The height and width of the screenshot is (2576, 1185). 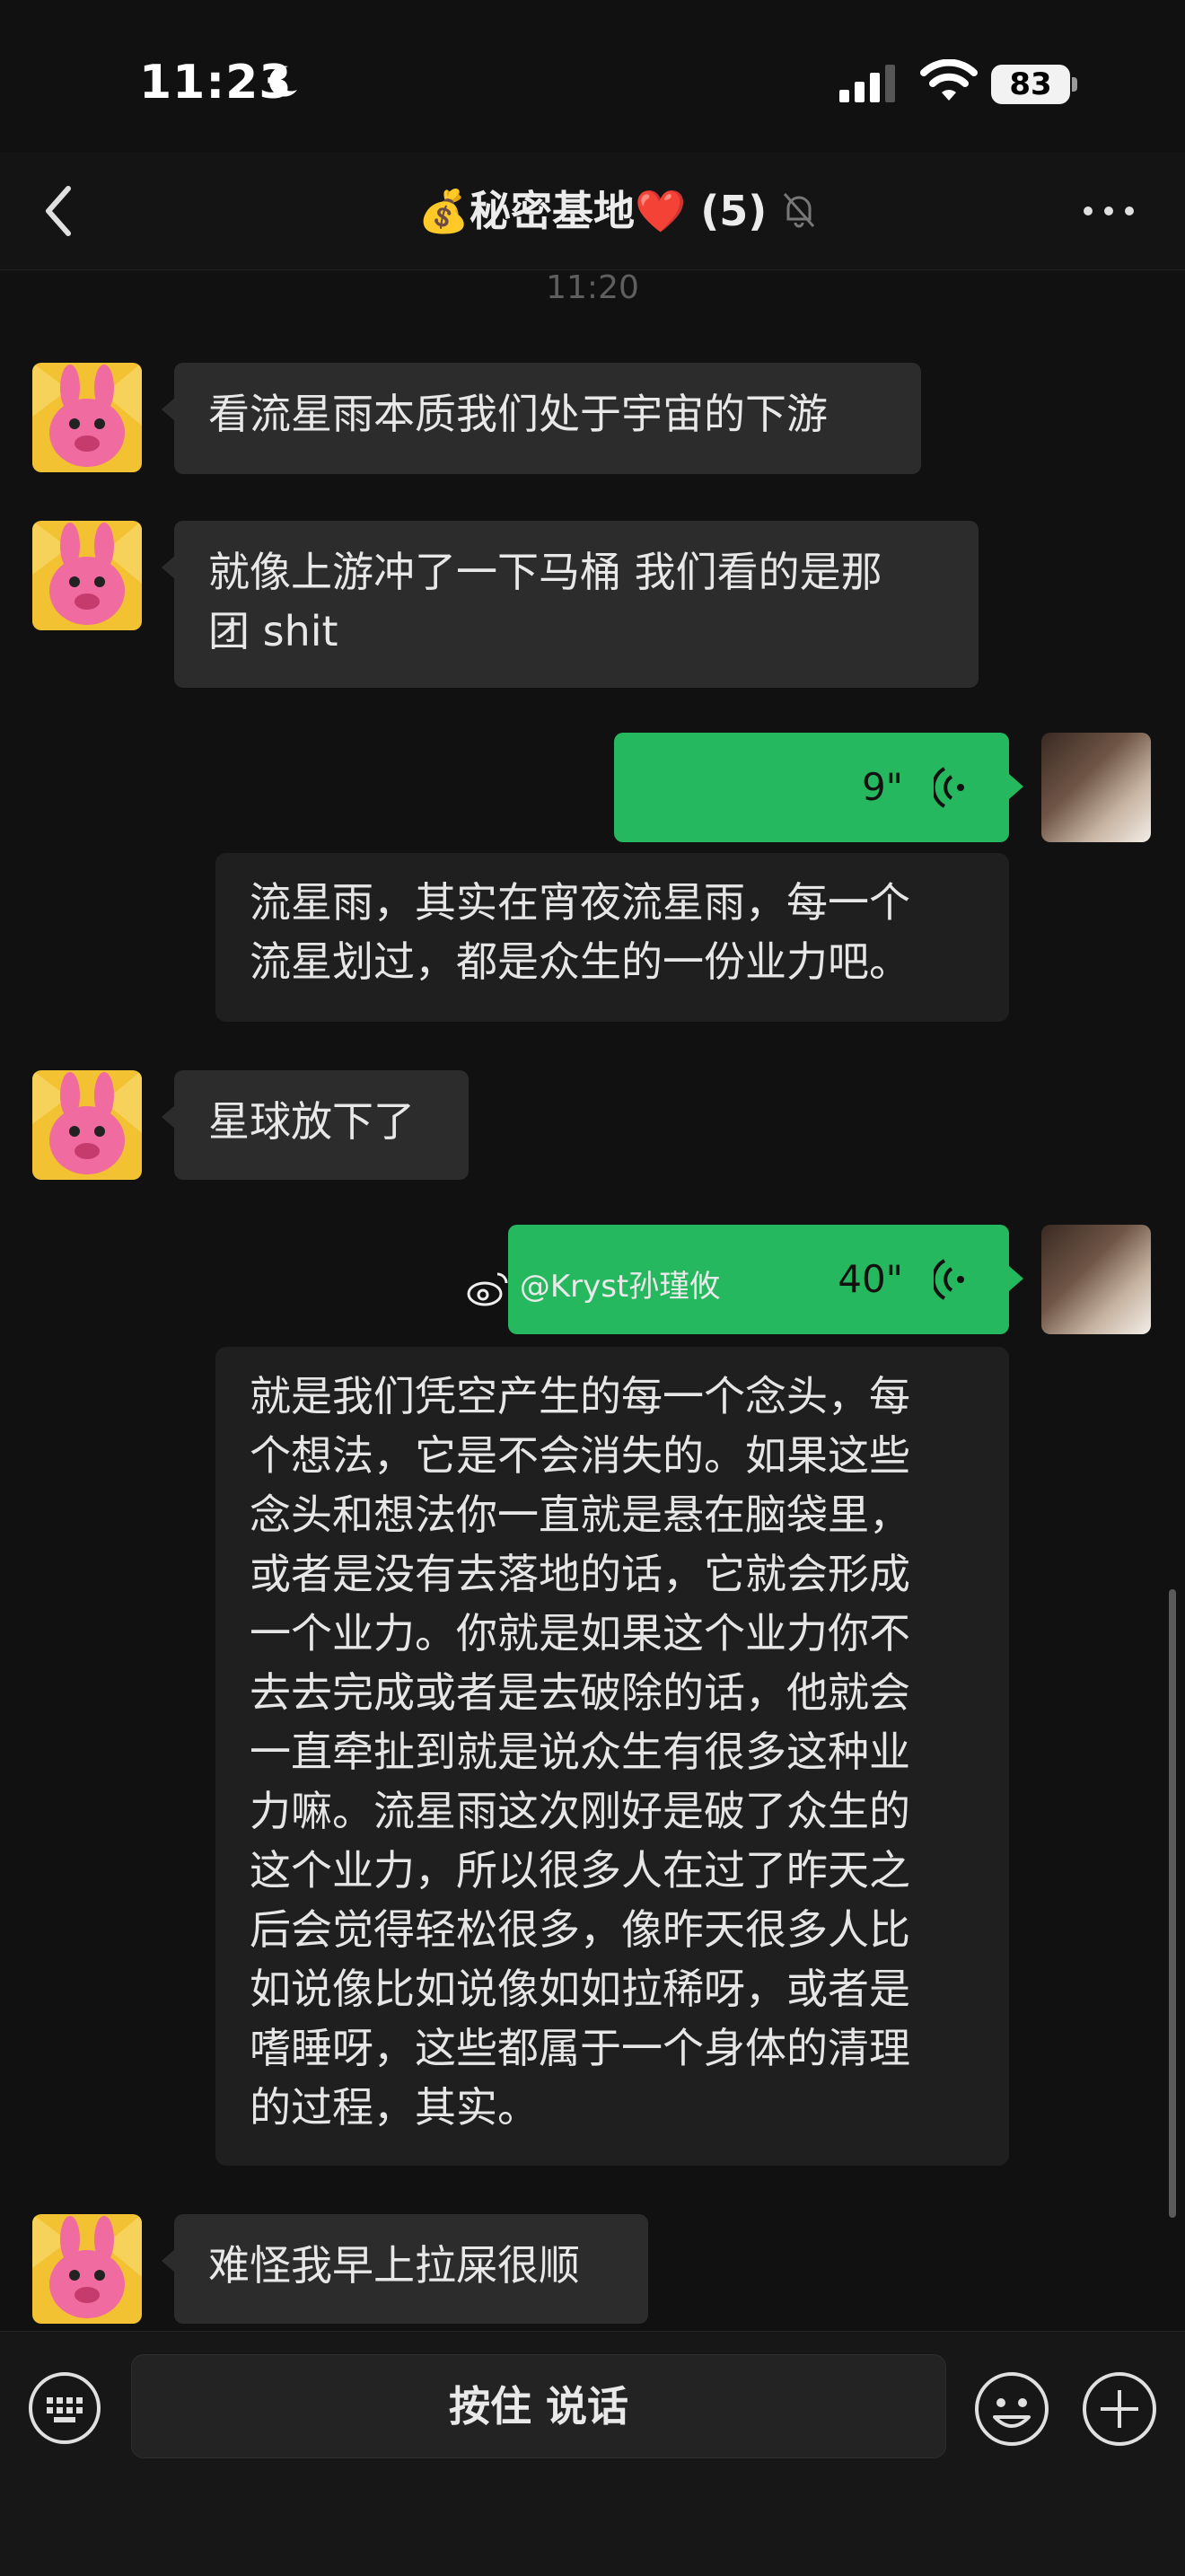 I want to click on wifi-icon, so click(x=949, y=80).